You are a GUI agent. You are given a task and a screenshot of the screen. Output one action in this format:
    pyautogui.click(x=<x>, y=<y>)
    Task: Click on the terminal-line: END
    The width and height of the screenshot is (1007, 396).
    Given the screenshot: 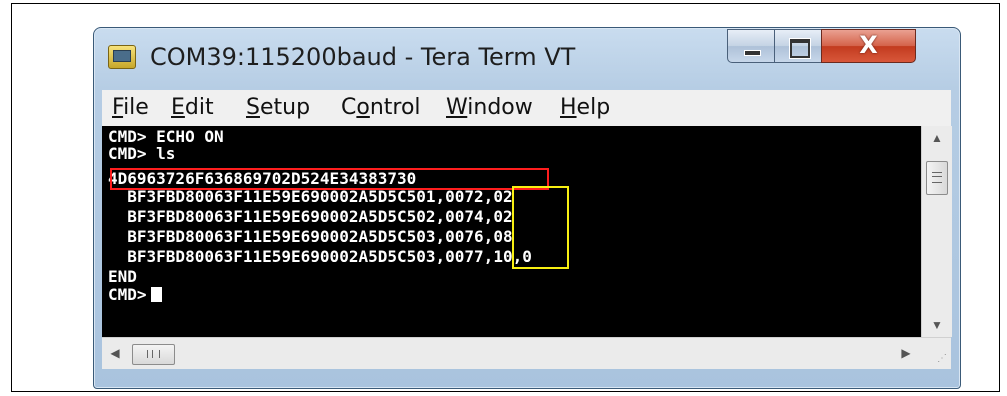 What is the action you would take?
    pyautogui.click(x=122, y=276)
    